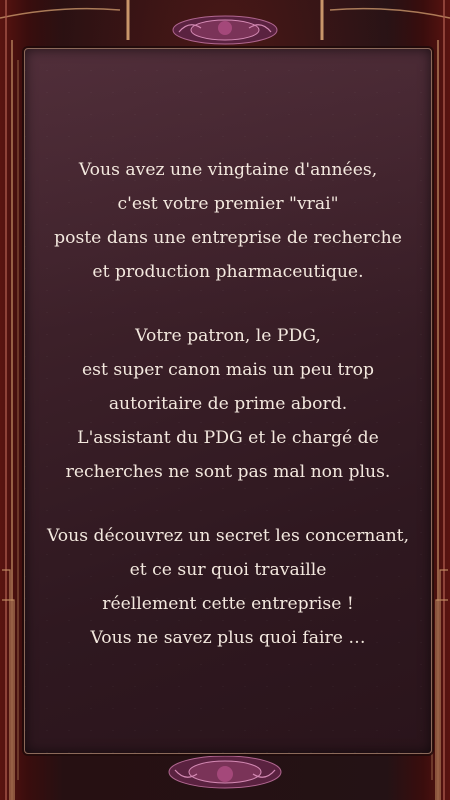 This screenshot has height=800, width=450. I want to click on story-line: réellement cette entreprise !, so click(228, 604).